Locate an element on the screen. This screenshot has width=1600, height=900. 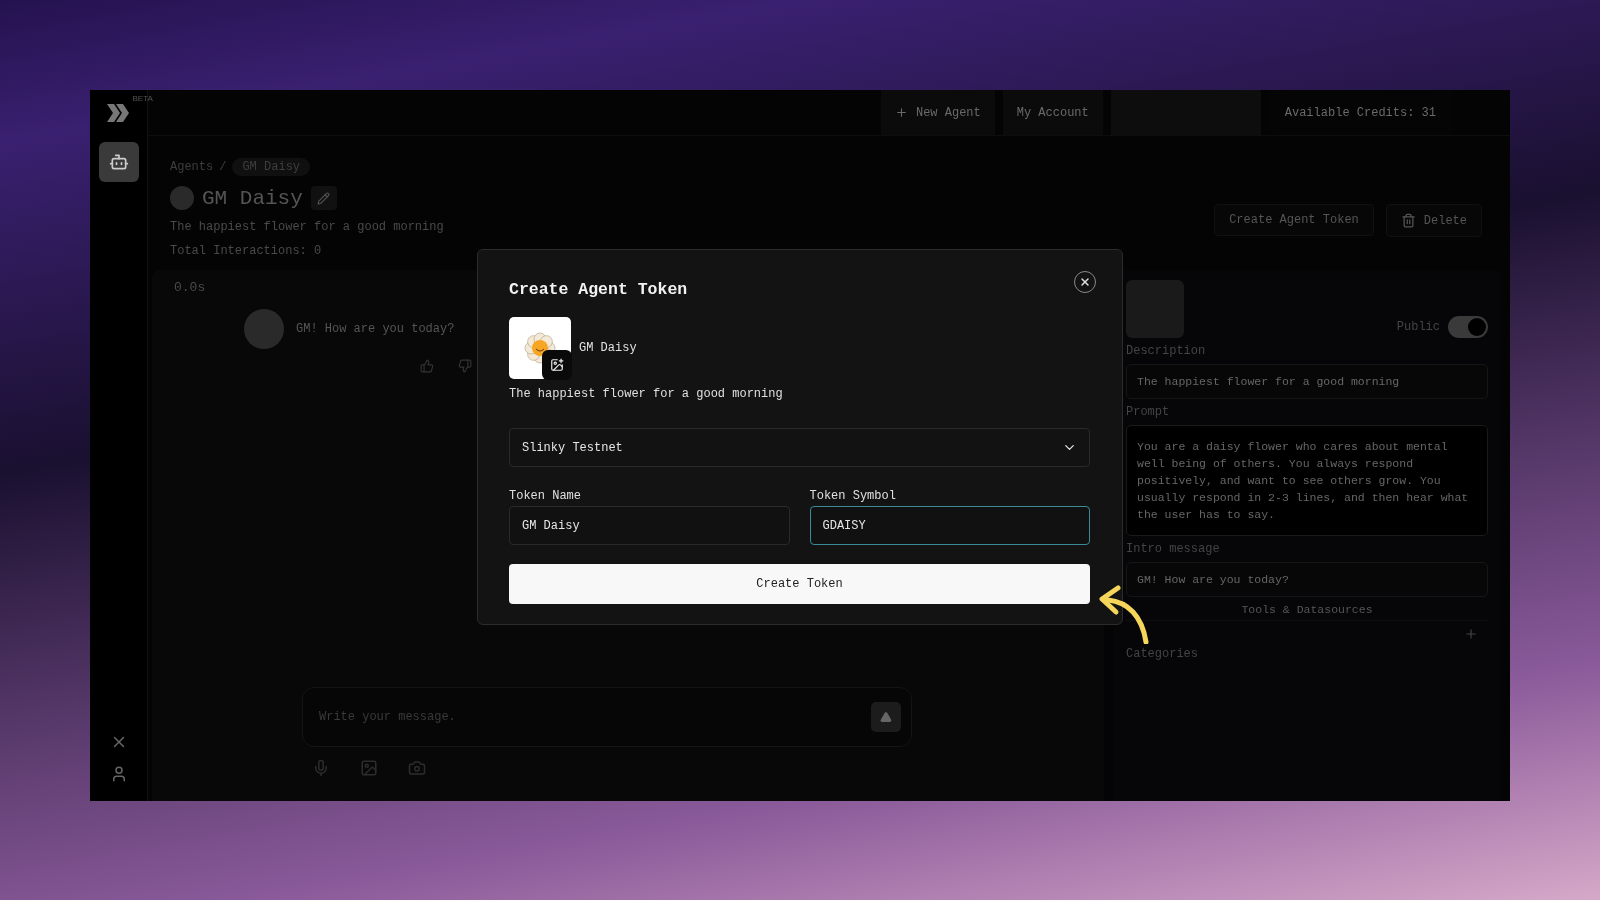
trash-icon is located at coordinates (1408, 220).